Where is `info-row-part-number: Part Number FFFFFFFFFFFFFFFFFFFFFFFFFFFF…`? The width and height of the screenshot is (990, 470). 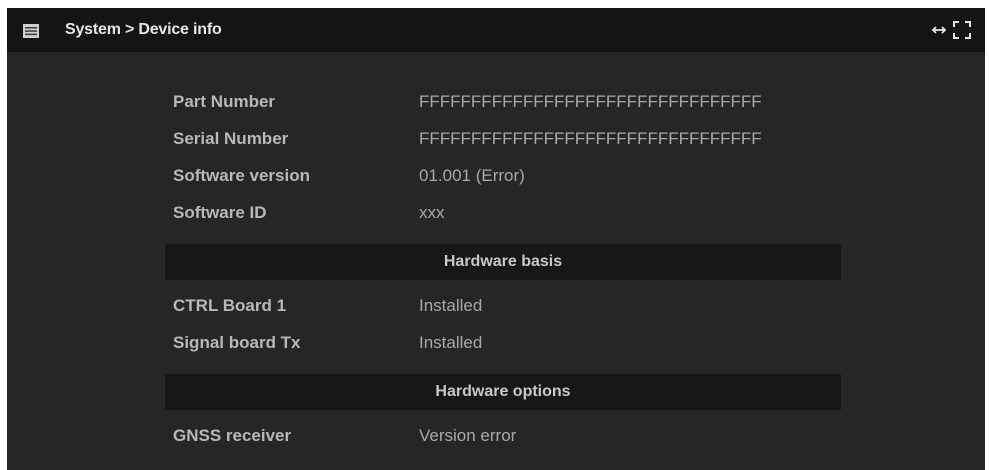
info-row-part-number: Part Number FFFFFFFFFFFFFFFFFFFFFFFFFFFF… is located at coordinates (503, 104).